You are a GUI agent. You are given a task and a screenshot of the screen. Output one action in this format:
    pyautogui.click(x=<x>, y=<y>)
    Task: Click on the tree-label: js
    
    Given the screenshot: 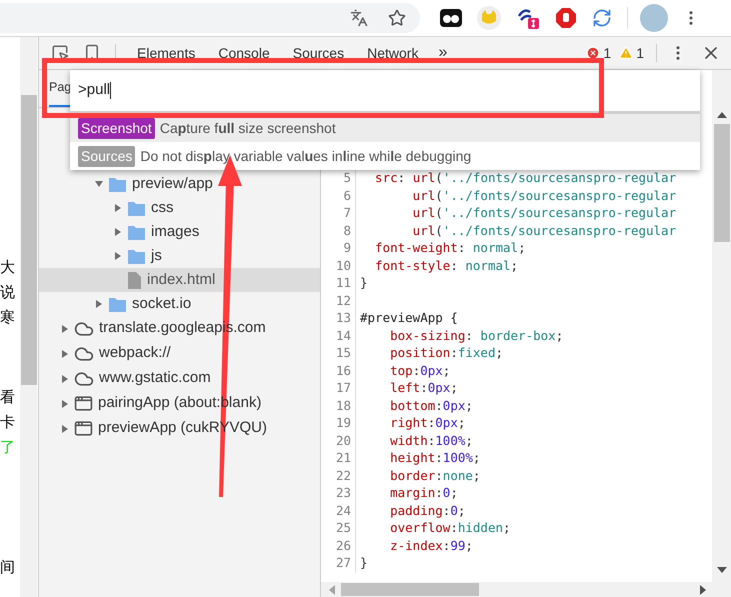 What is the action you would take?
    pyautogui.click(x=156, y=256)
    